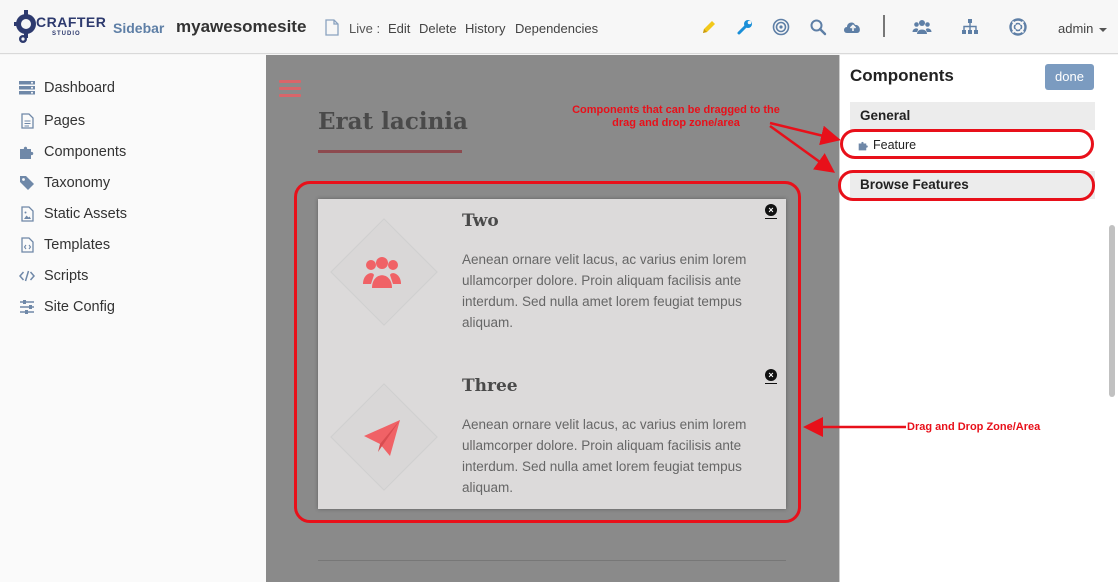 The width and height of the screenshot is (1118, 582). Describe the element at coordinates (79, 88) in the screenshot. I see `sidebar-item-label: Dashboard` at that location.